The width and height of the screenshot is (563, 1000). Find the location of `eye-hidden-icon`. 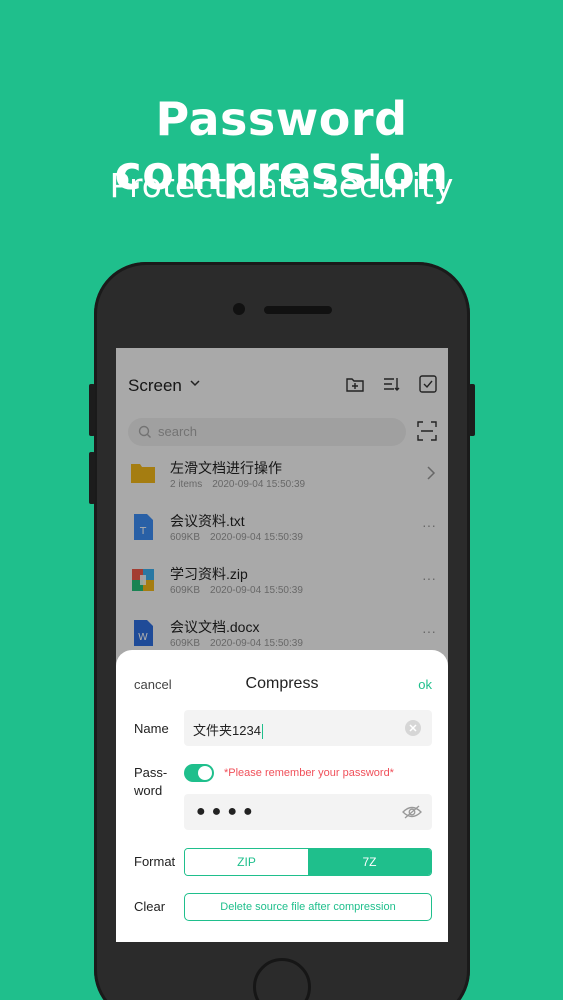

eye-hidden-icon is located at coordinates (412, 812).